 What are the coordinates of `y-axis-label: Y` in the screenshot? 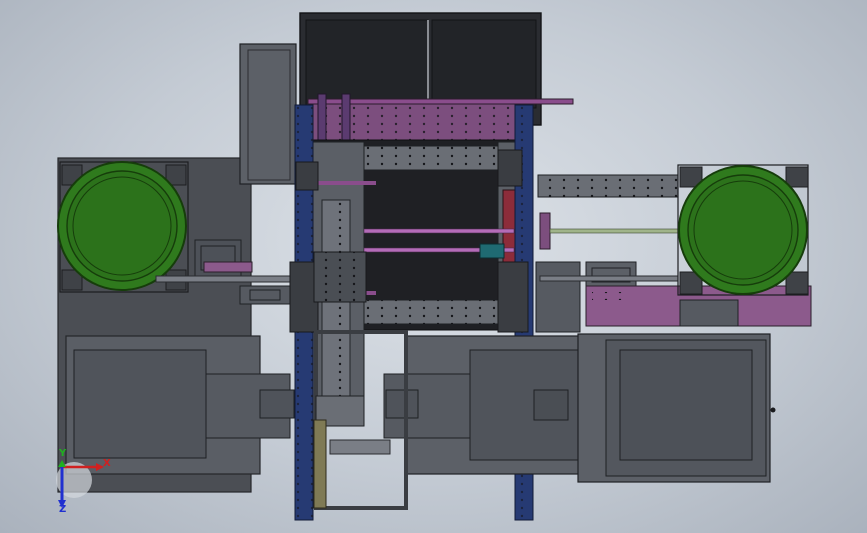 It's located at (63, 453).